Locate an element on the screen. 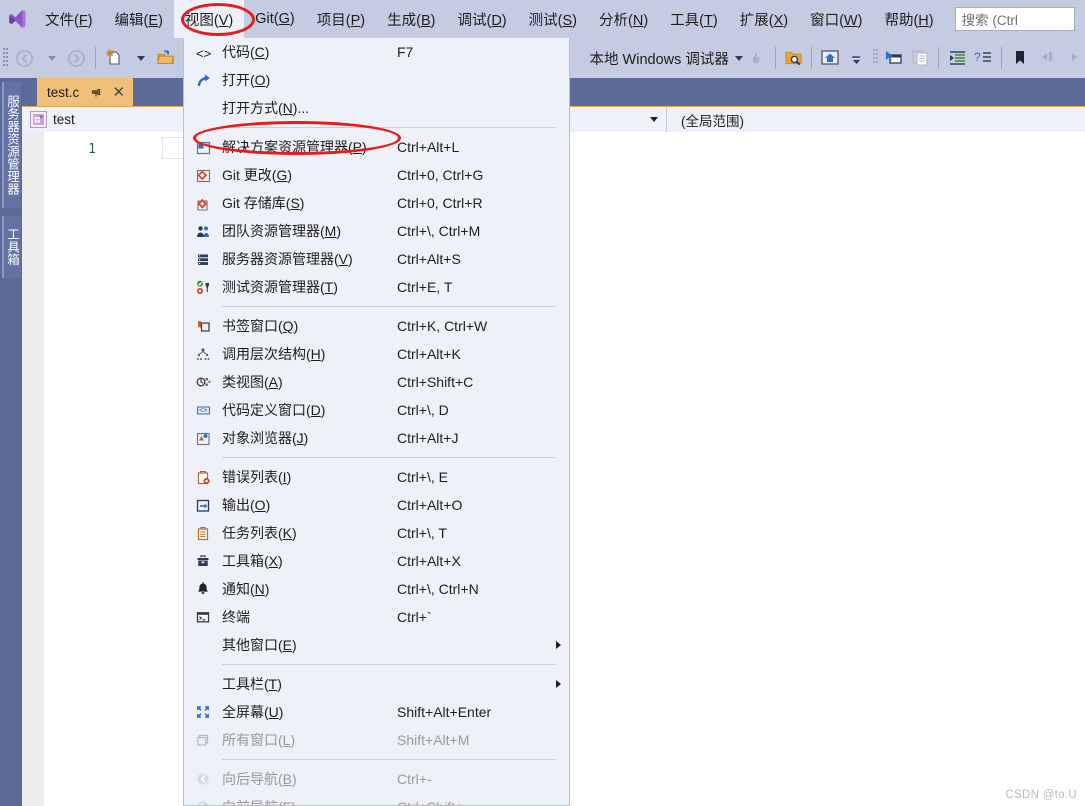 This screenshot has height=806, width=1085. navbar-scope-selector: (全局范围) is located at coordinates (709, 119).